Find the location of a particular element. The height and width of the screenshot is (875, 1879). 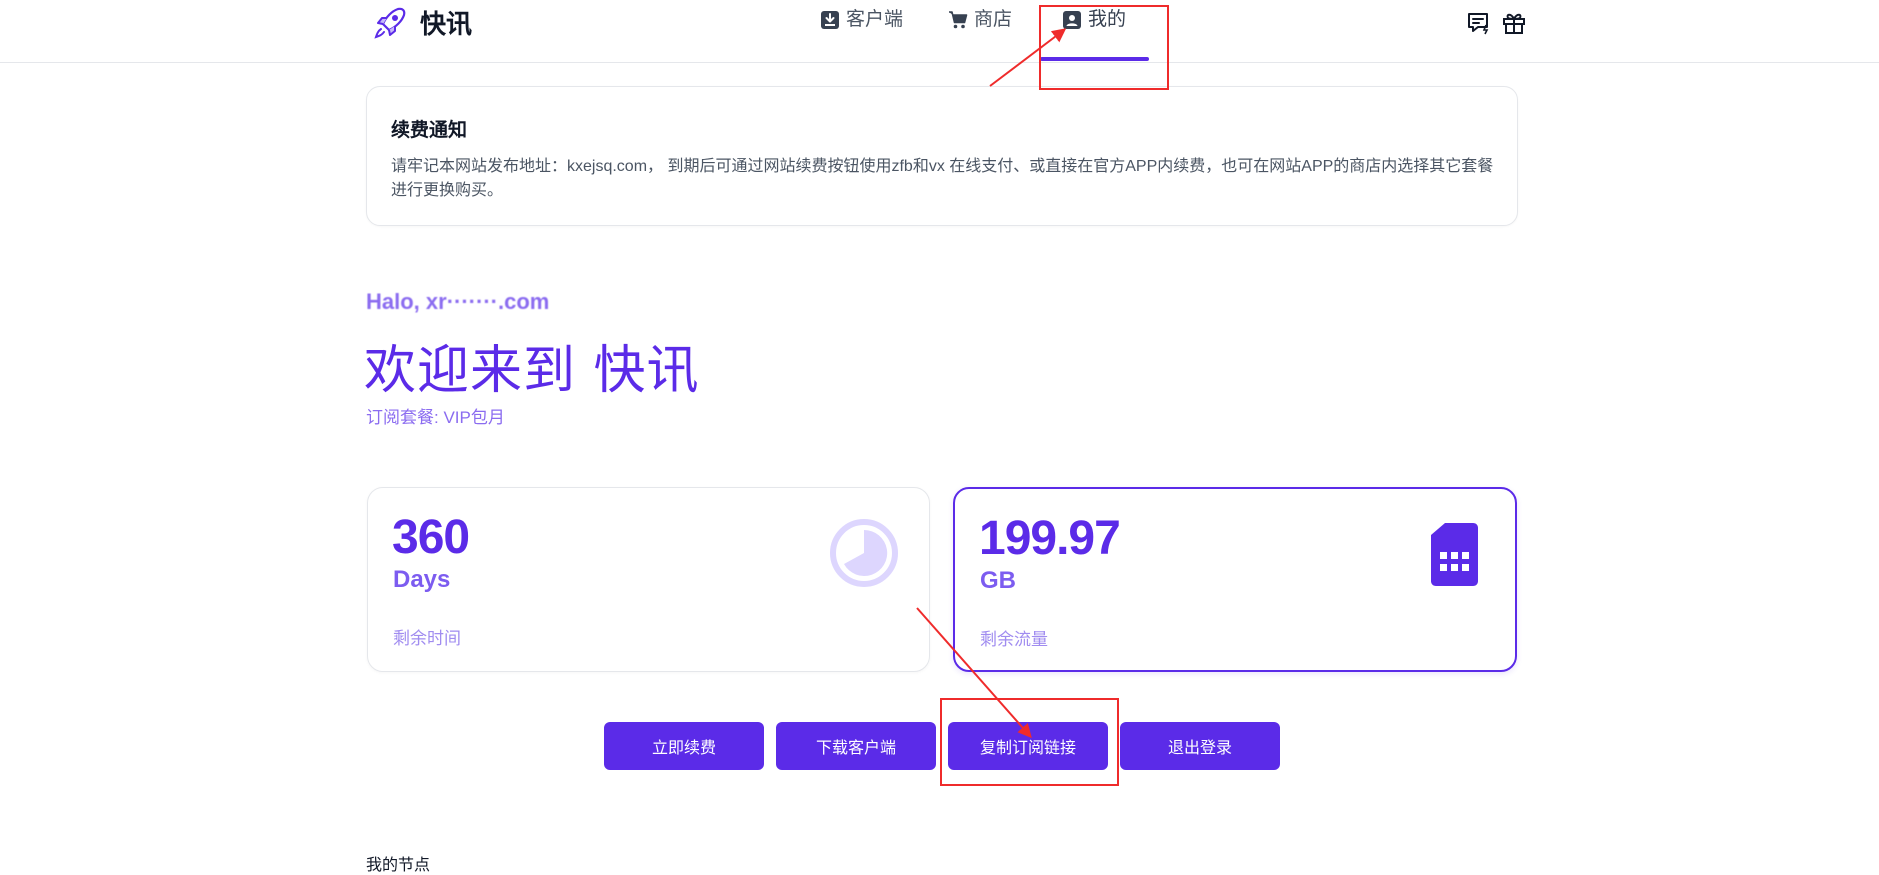

annotation-box-nav-mine is located at coordinates (1104, 47).